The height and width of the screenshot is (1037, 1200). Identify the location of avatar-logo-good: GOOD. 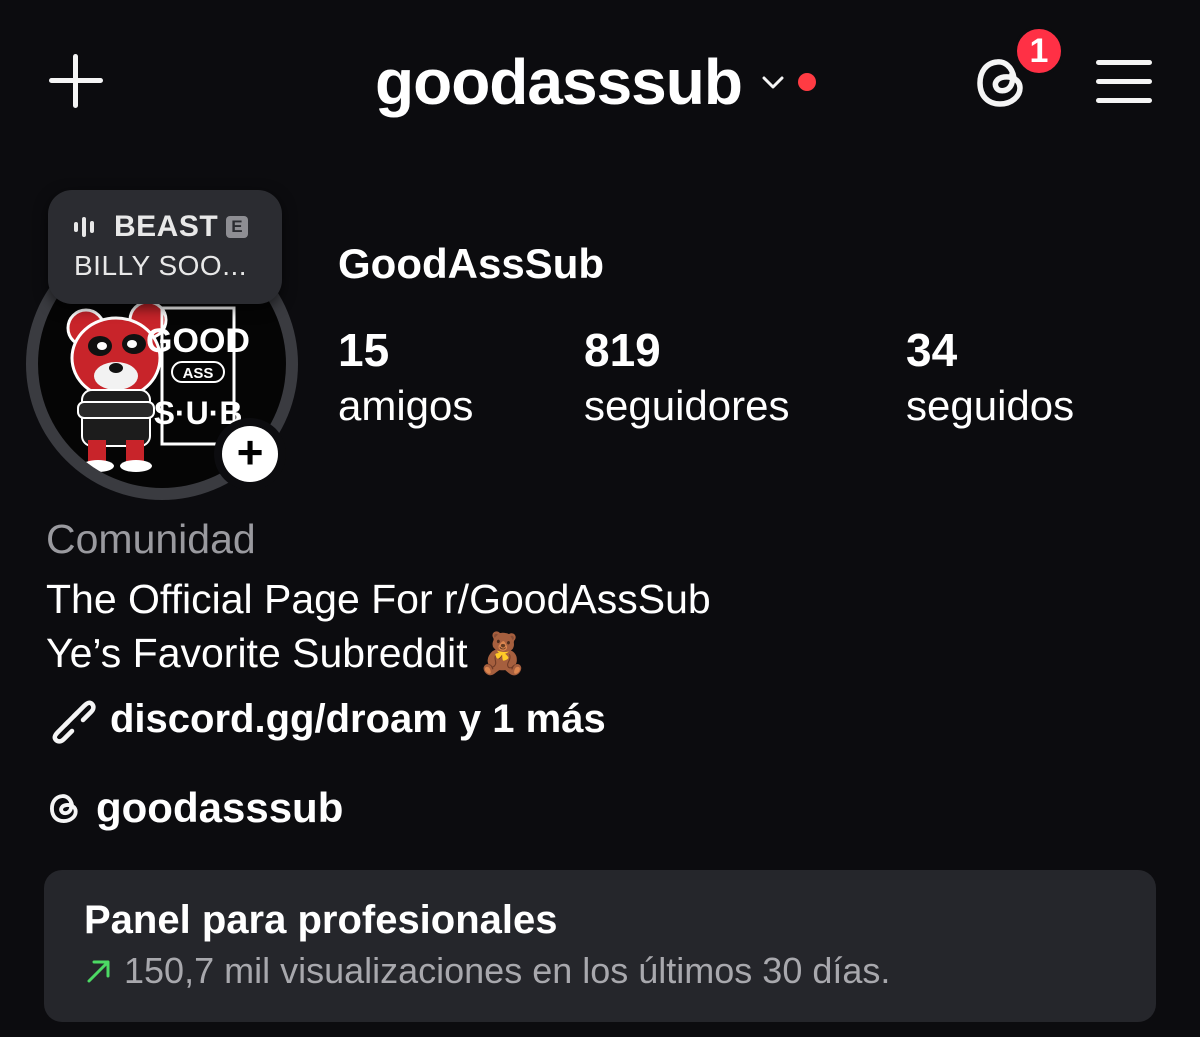
(198, 341).